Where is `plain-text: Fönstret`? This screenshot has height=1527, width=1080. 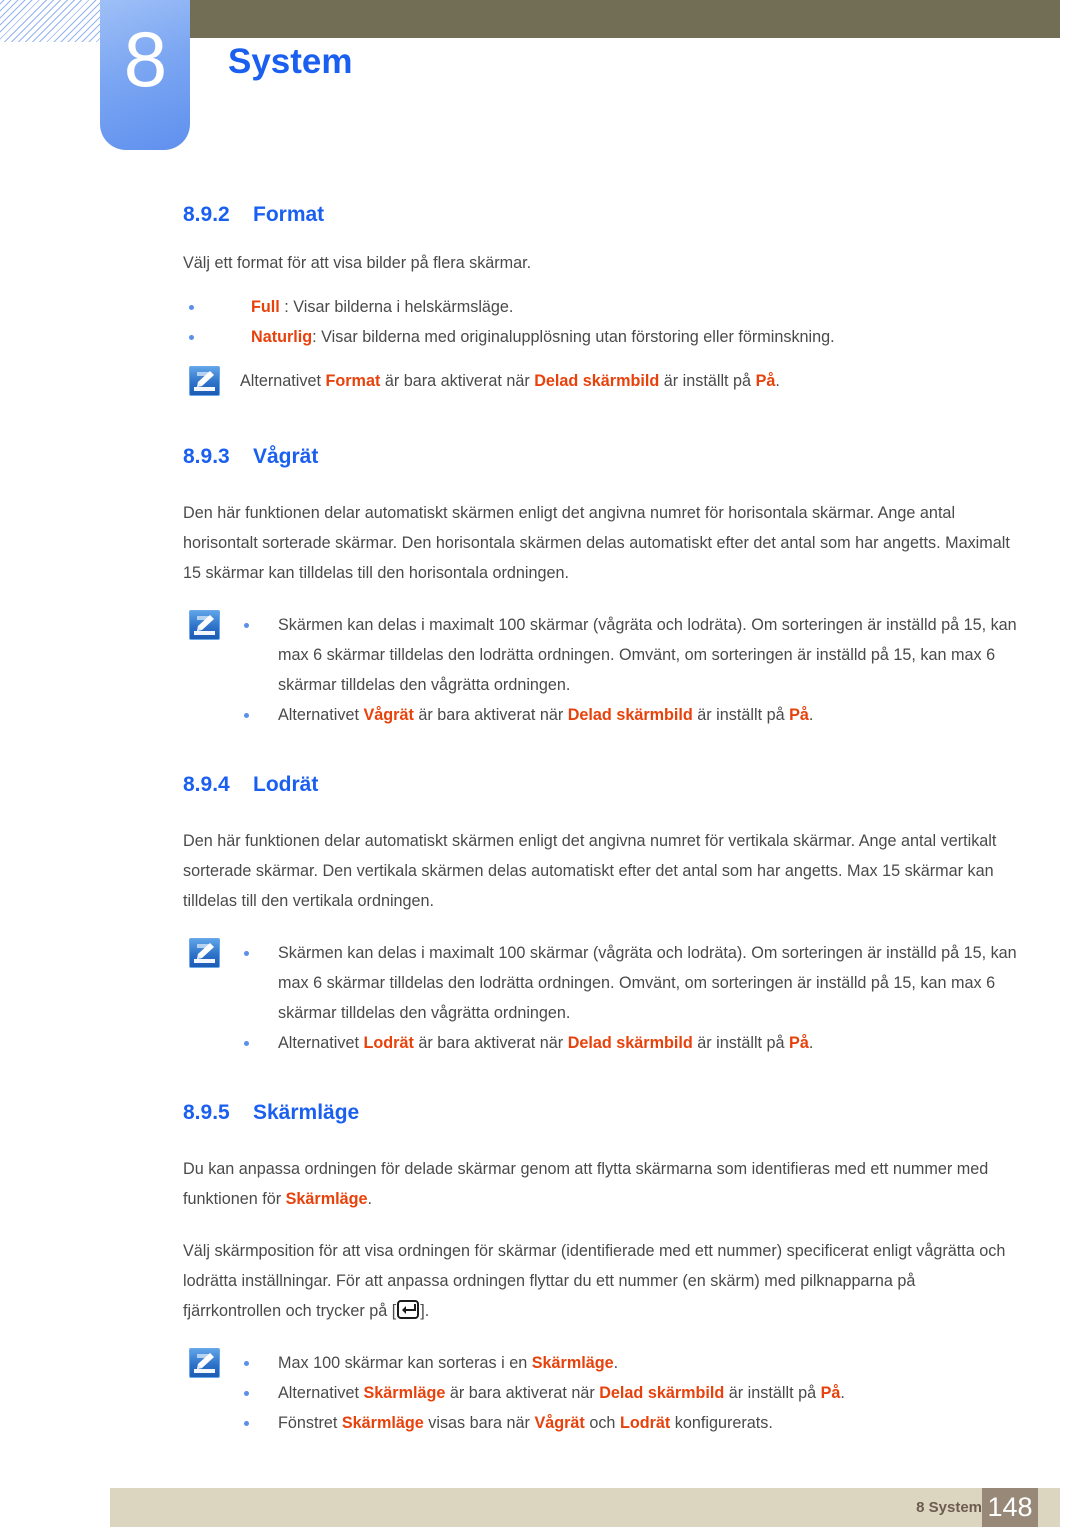 plain-text: Fönstret is located at coordinates (310, 1423).